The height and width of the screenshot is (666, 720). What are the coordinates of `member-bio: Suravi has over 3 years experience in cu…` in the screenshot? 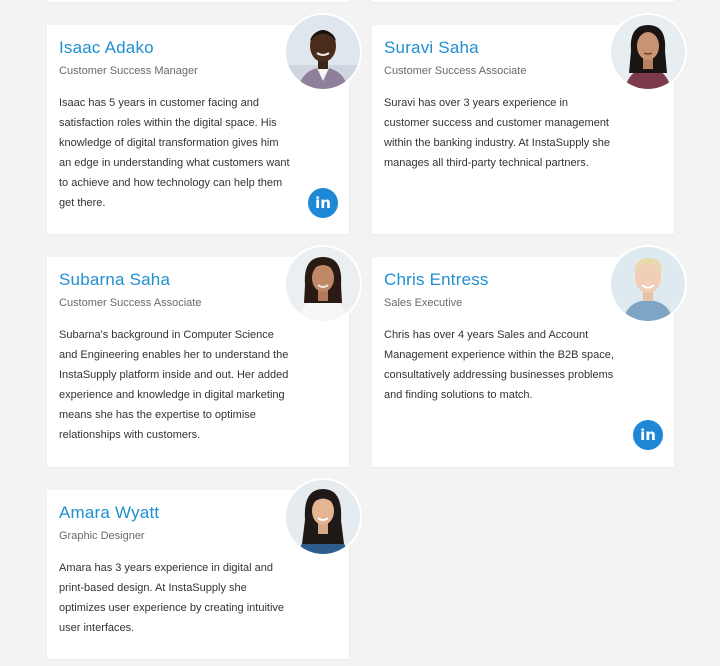 It's located at (497, 133).